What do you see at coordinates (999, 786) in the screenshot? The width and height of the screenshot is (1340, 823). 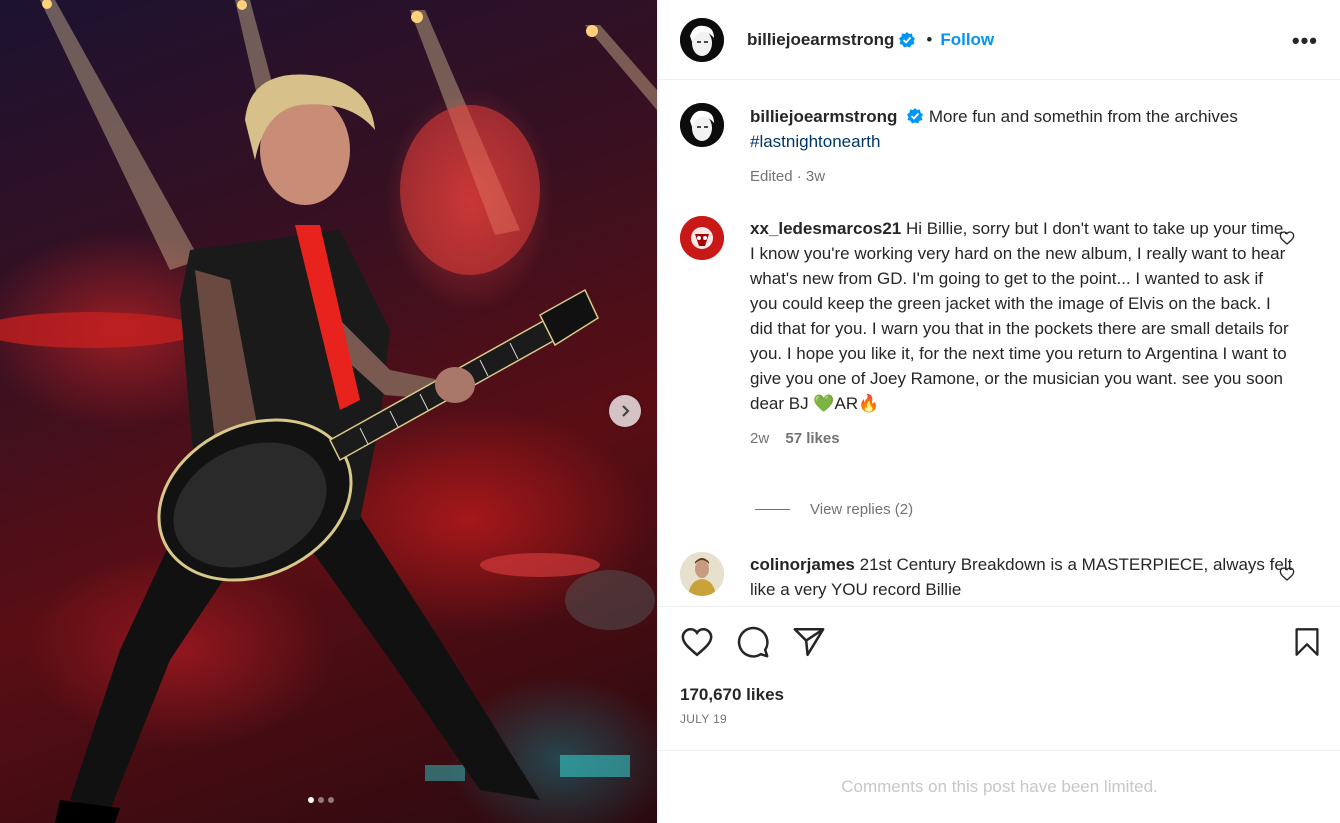 I see `comments-limited-notice: Comments on this post have been limited.` at bounding box center [999, 786].